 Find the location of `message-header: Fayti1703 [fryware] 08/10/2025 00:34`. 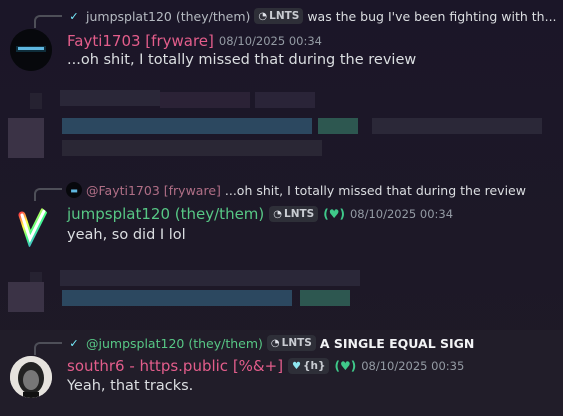

message-header: Fayti1703 [fryware] 08/10/2025 00:34 is located at coordinates (194, 41).